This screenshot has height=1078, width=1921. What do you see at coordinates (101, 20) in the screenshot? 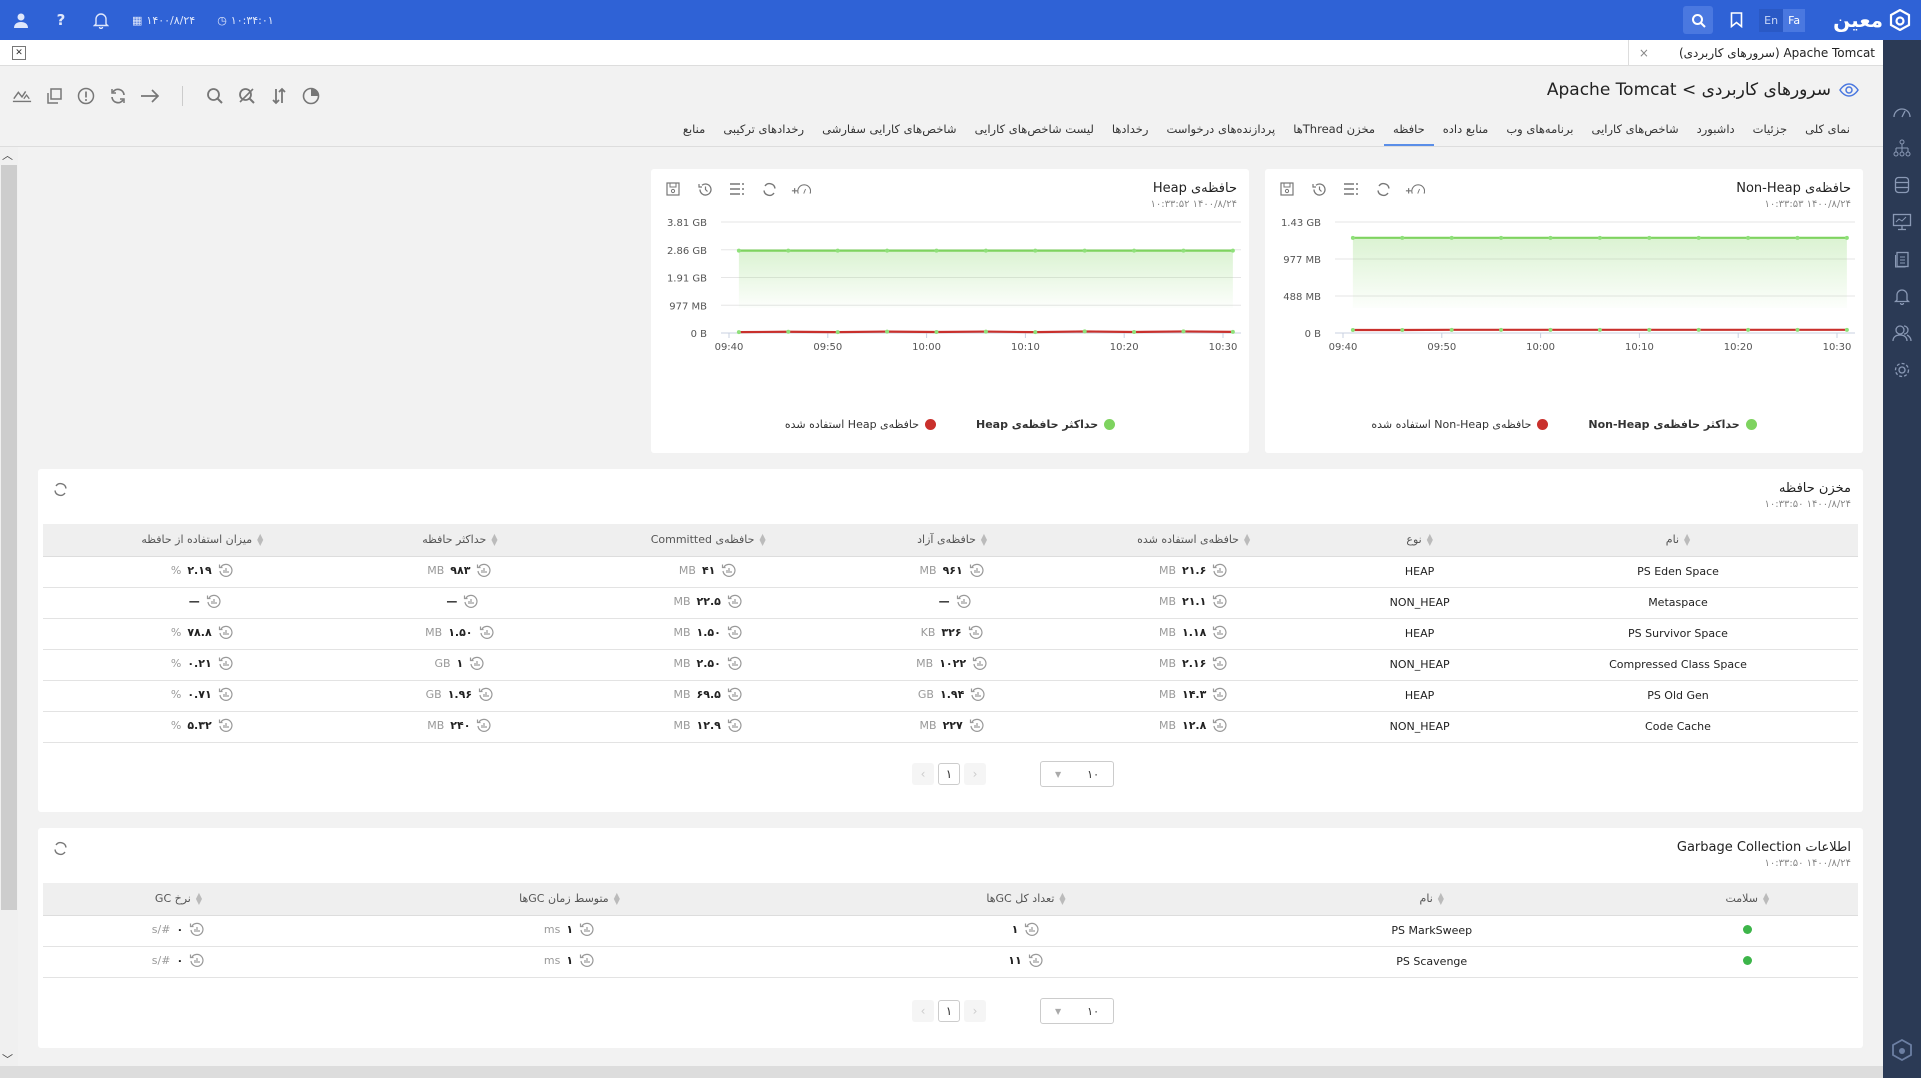
I see `bell-icon` at bounding box center [101, 20].